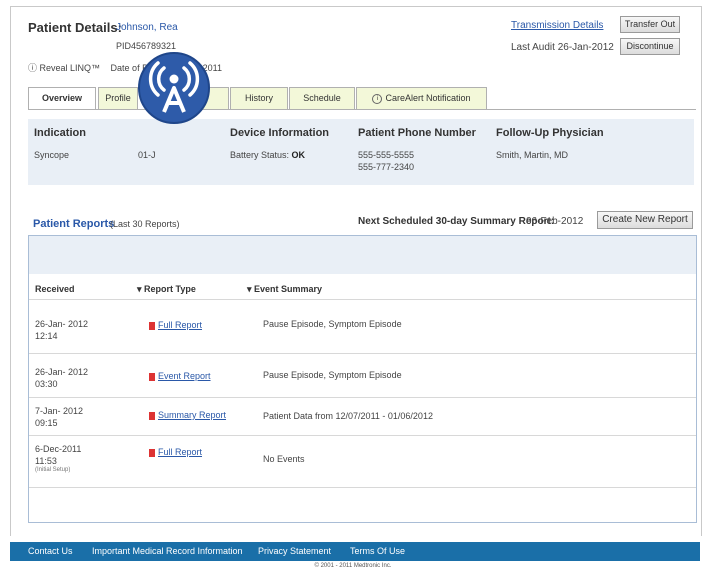 Image resolution: width=706 pixels, height=575 pixels. I want to click on transmission-details-link: Transmission Details, so click(557, 25).